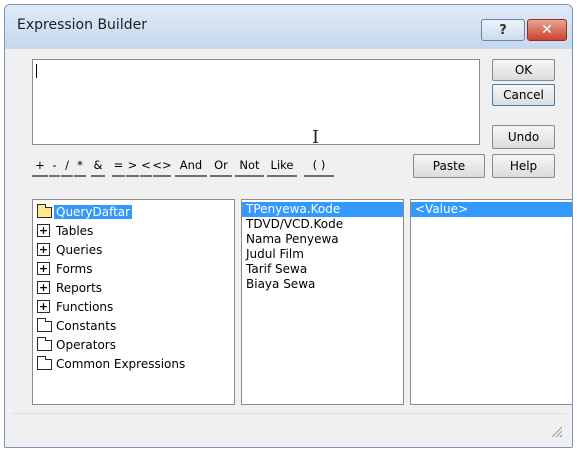  What do you see at coordinates (80, 167) in the screenshot?
I see `operator-multiply-button: *` at bounding box center [80, 167].